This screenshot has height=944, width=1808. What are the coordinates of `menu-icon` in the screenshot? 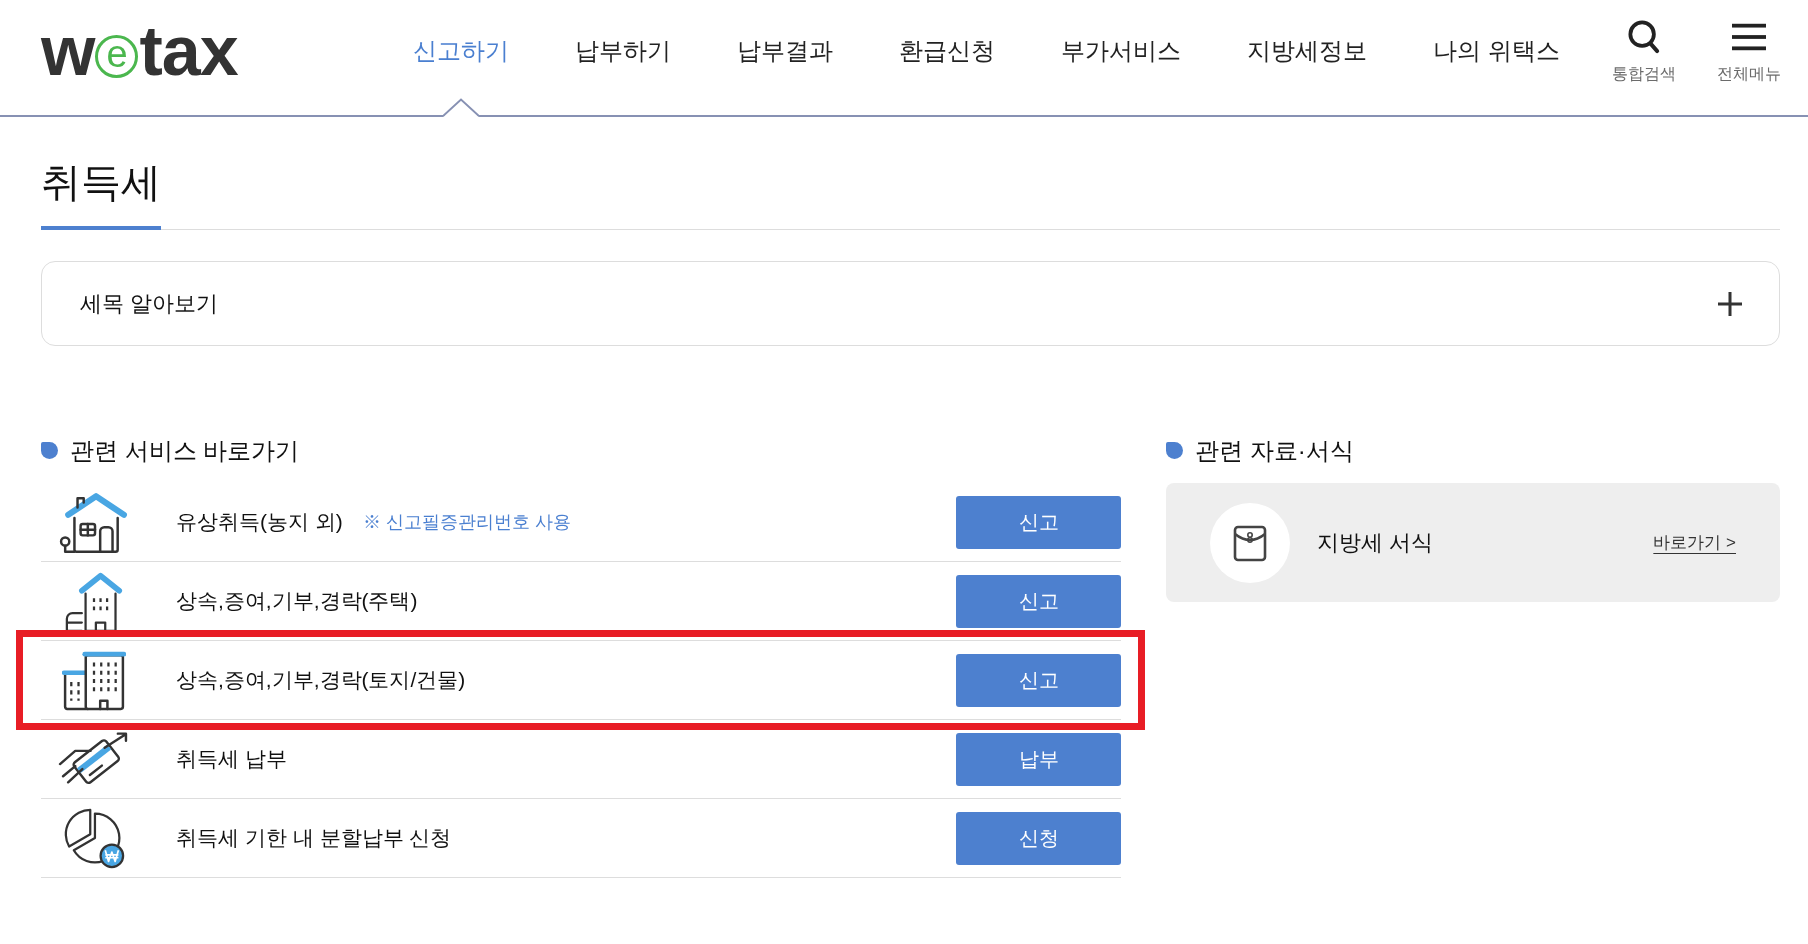 It's located at (1749, 36).